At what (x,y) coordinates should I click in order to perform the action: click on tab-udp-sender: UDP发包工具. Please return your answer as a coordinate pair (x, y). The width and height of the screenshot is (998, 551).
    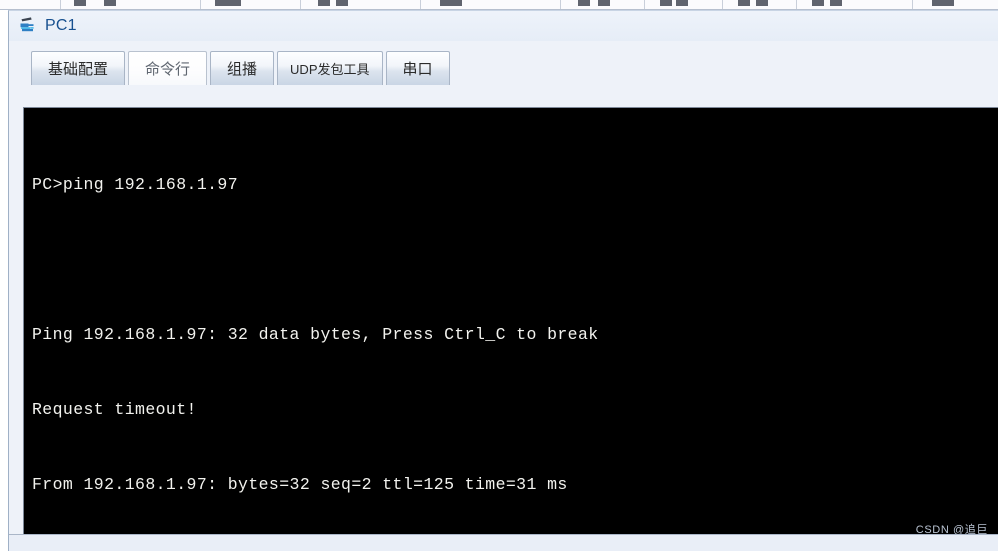
    Looking at the image, I should click on (330, 68).